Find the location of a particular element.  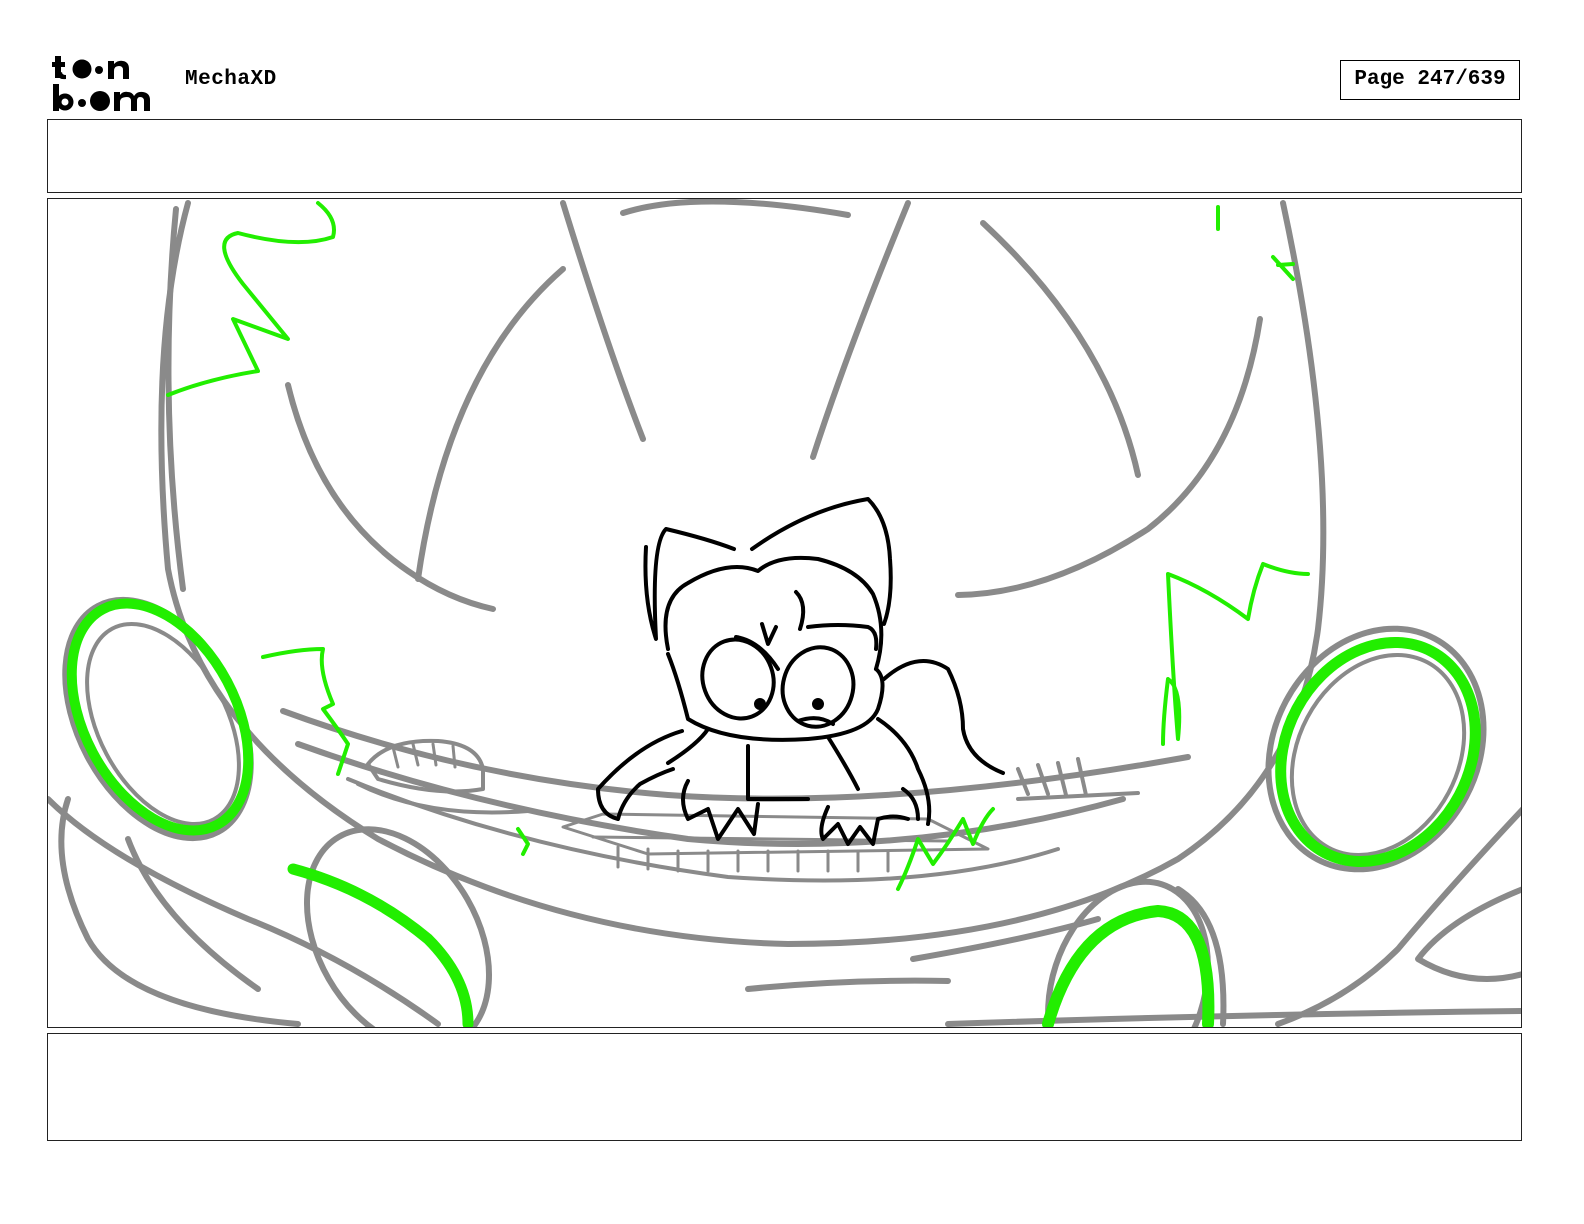

dialogue-notes-box is located at coordinates (784, 156).